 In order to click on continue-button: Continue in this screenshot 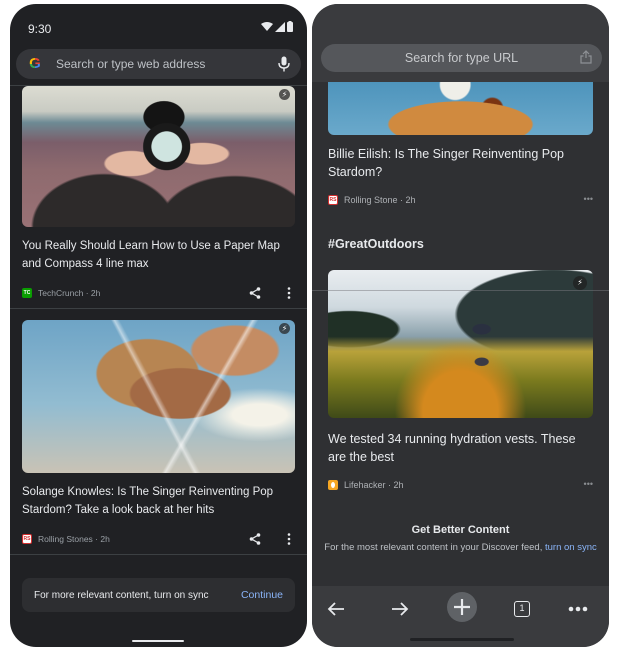, I will do `click(262, 595)`.